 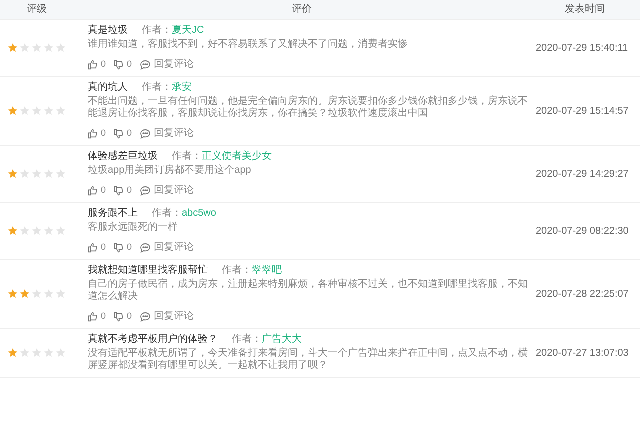 What do you see at coordinates (267, 271) in the screenshot?
I see `author-link: 翠翠吧` at bounding box center [267, 271].